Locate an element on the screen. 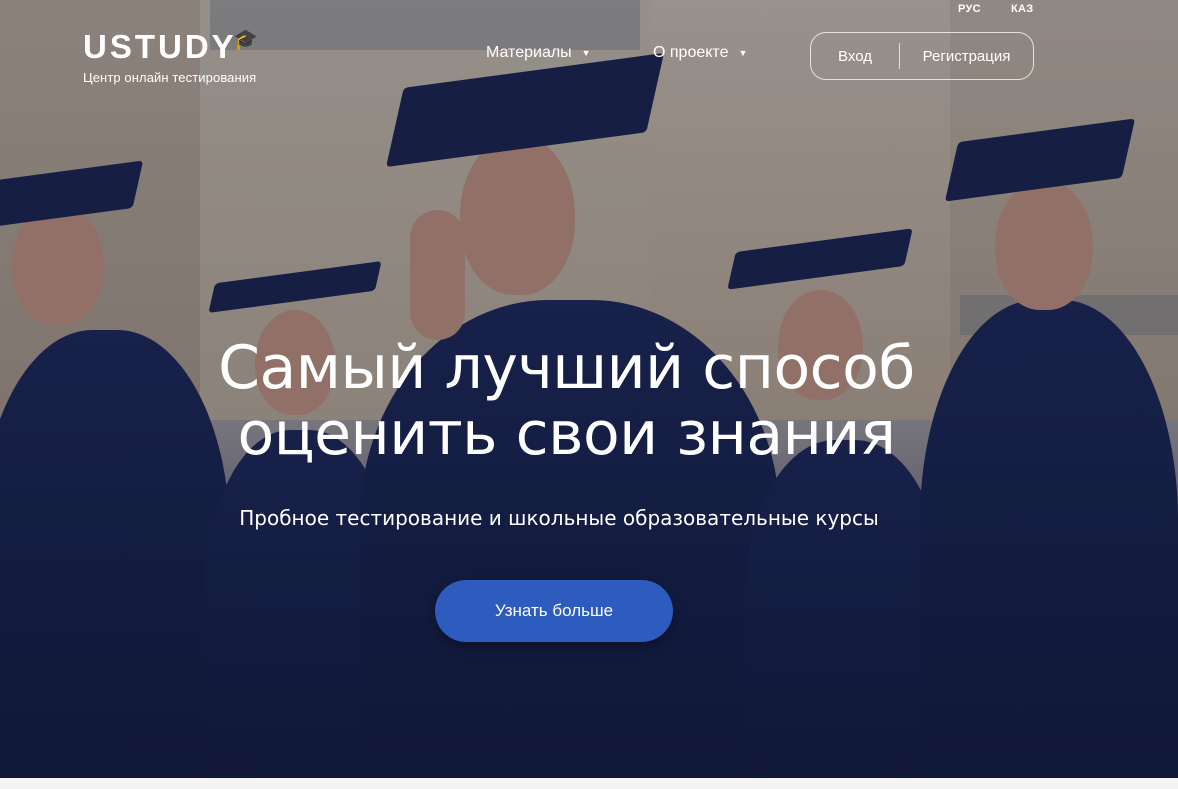 This screenshot has width=1178, height=789. lang-ru-link: РУС is located at coordinates (969, 9).